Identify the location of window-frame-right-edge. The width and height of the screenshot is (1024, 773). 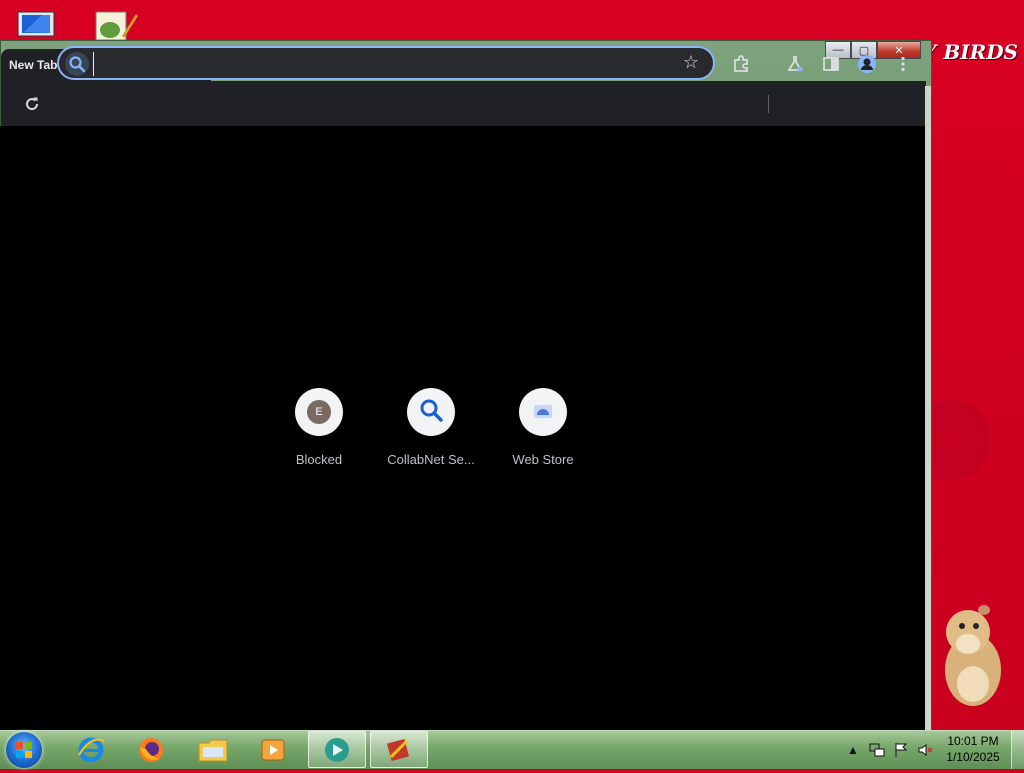
(928, 408).